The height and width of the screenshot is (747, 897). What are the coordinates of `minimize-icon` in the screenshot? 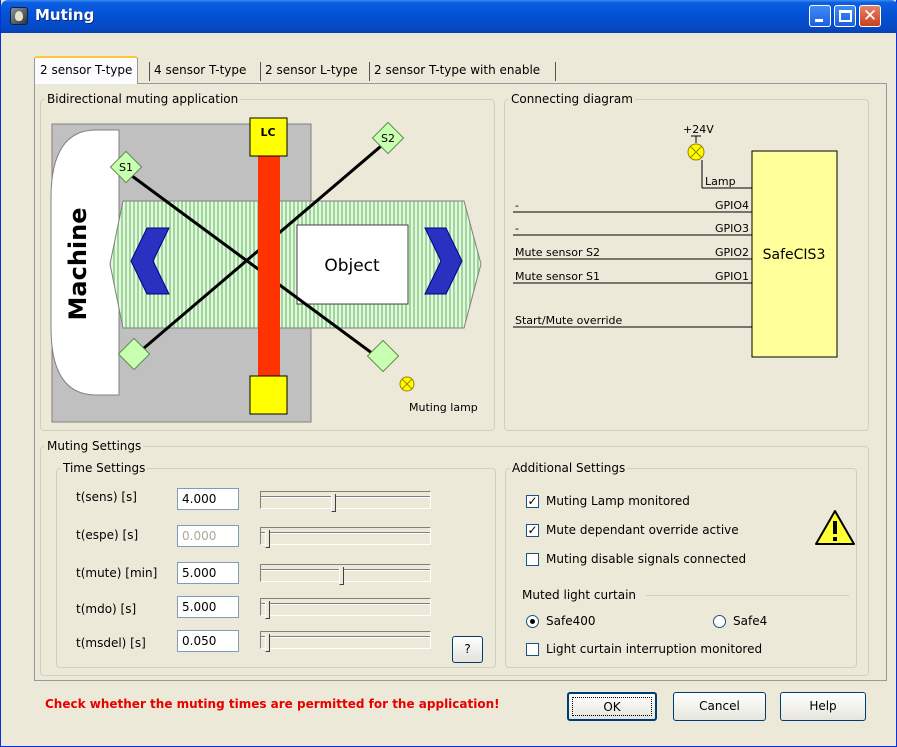 It's located at (819, 20).